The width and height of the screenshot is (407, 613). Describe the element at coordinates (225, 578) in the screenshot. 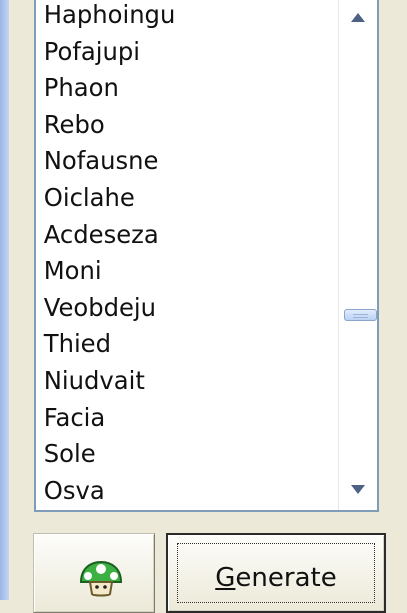

I see `generate-accelerator: G` at that location.